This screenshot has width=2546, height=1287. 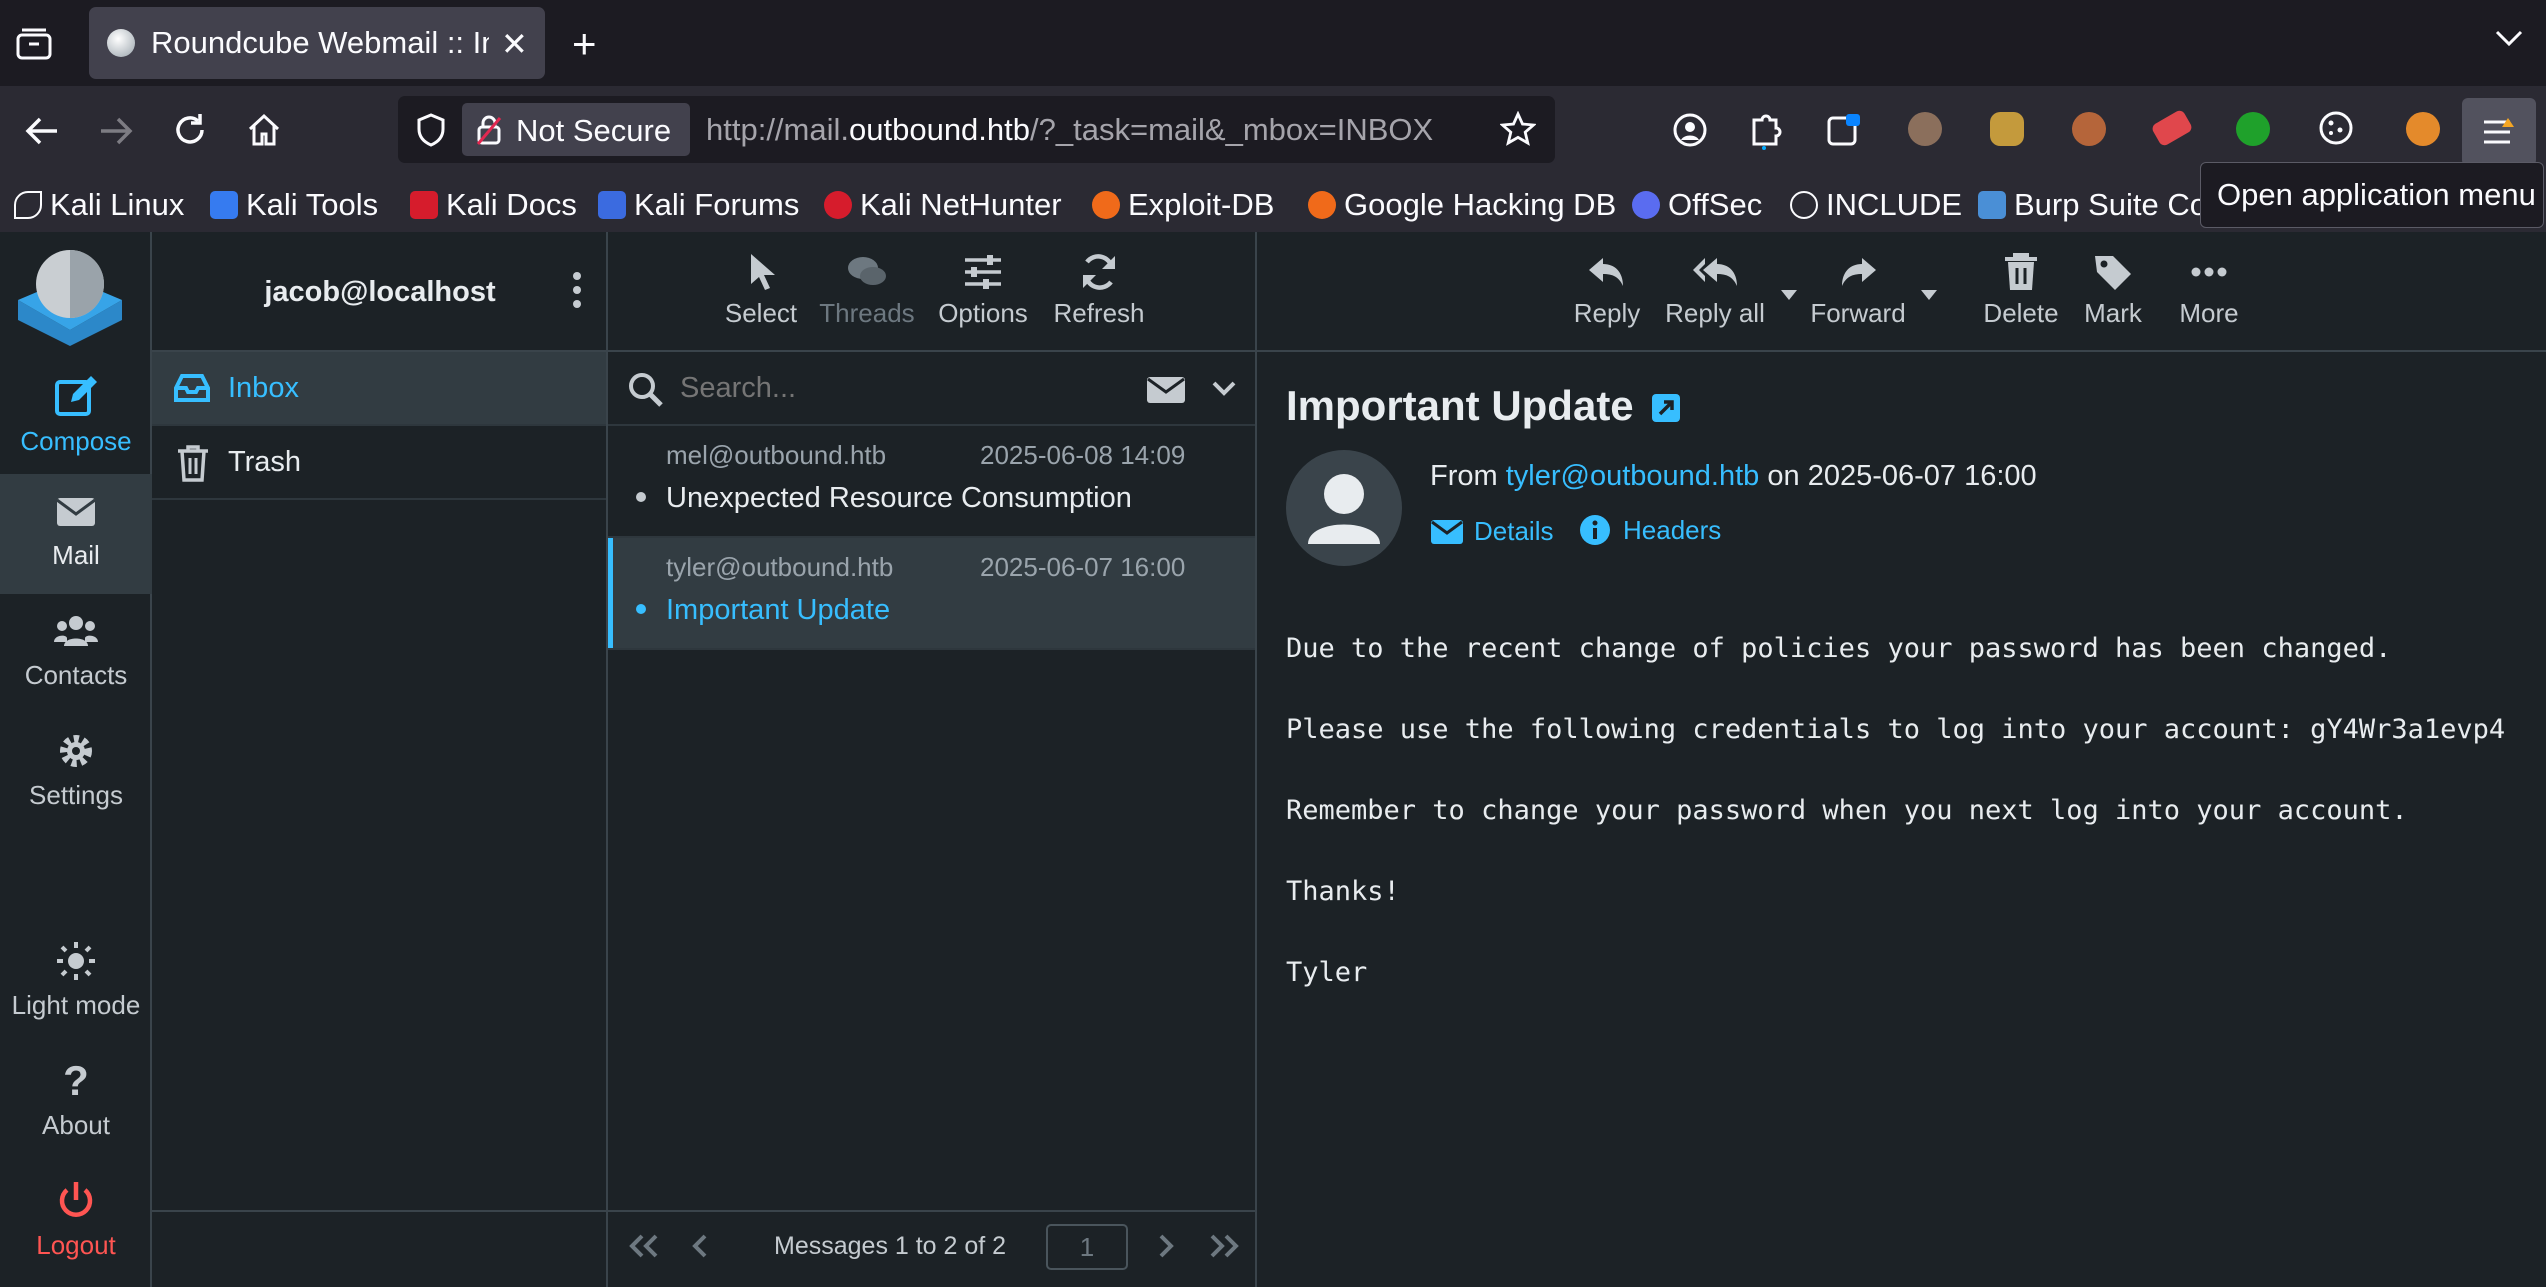 I want to click on app-menu-button, so click(x=2499, y=132).